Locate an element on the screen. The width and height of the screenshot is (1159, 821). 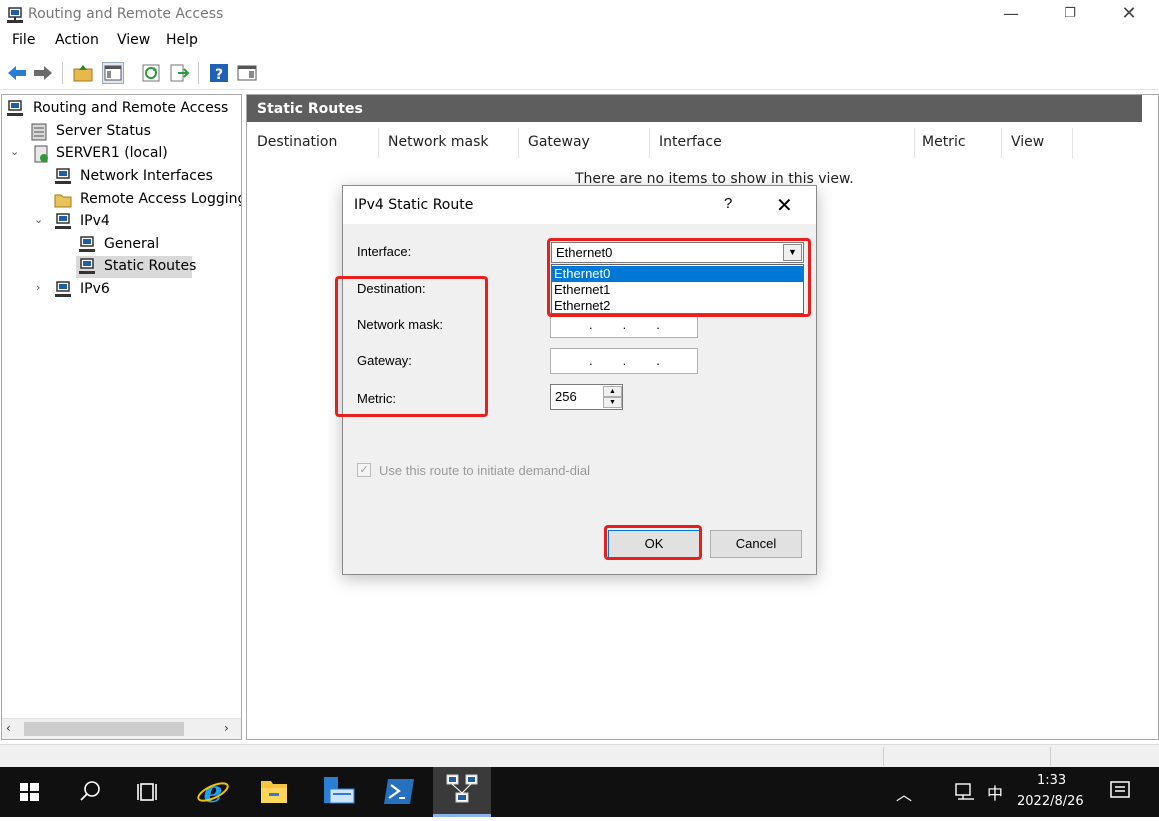
tree-item-label: Remote Access Logging & is located at coordinates (161, 199).